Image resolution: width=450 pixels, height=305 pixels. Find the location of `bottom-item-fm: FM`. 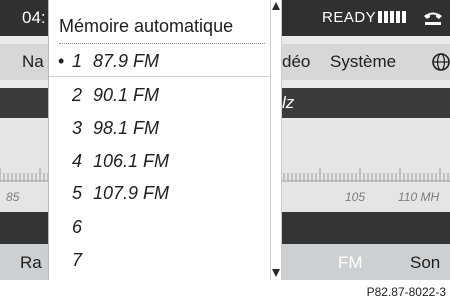

bottom-item-fm: FM is located at coordinates (350, 263).